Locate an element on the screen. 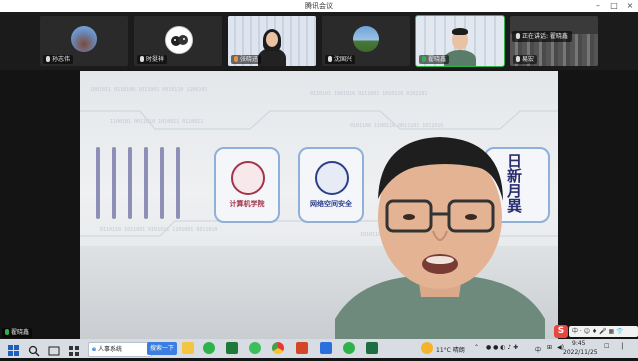 The height and width of the screenshot is (361, 638). cat-icon is located at coordinates (179, 40).